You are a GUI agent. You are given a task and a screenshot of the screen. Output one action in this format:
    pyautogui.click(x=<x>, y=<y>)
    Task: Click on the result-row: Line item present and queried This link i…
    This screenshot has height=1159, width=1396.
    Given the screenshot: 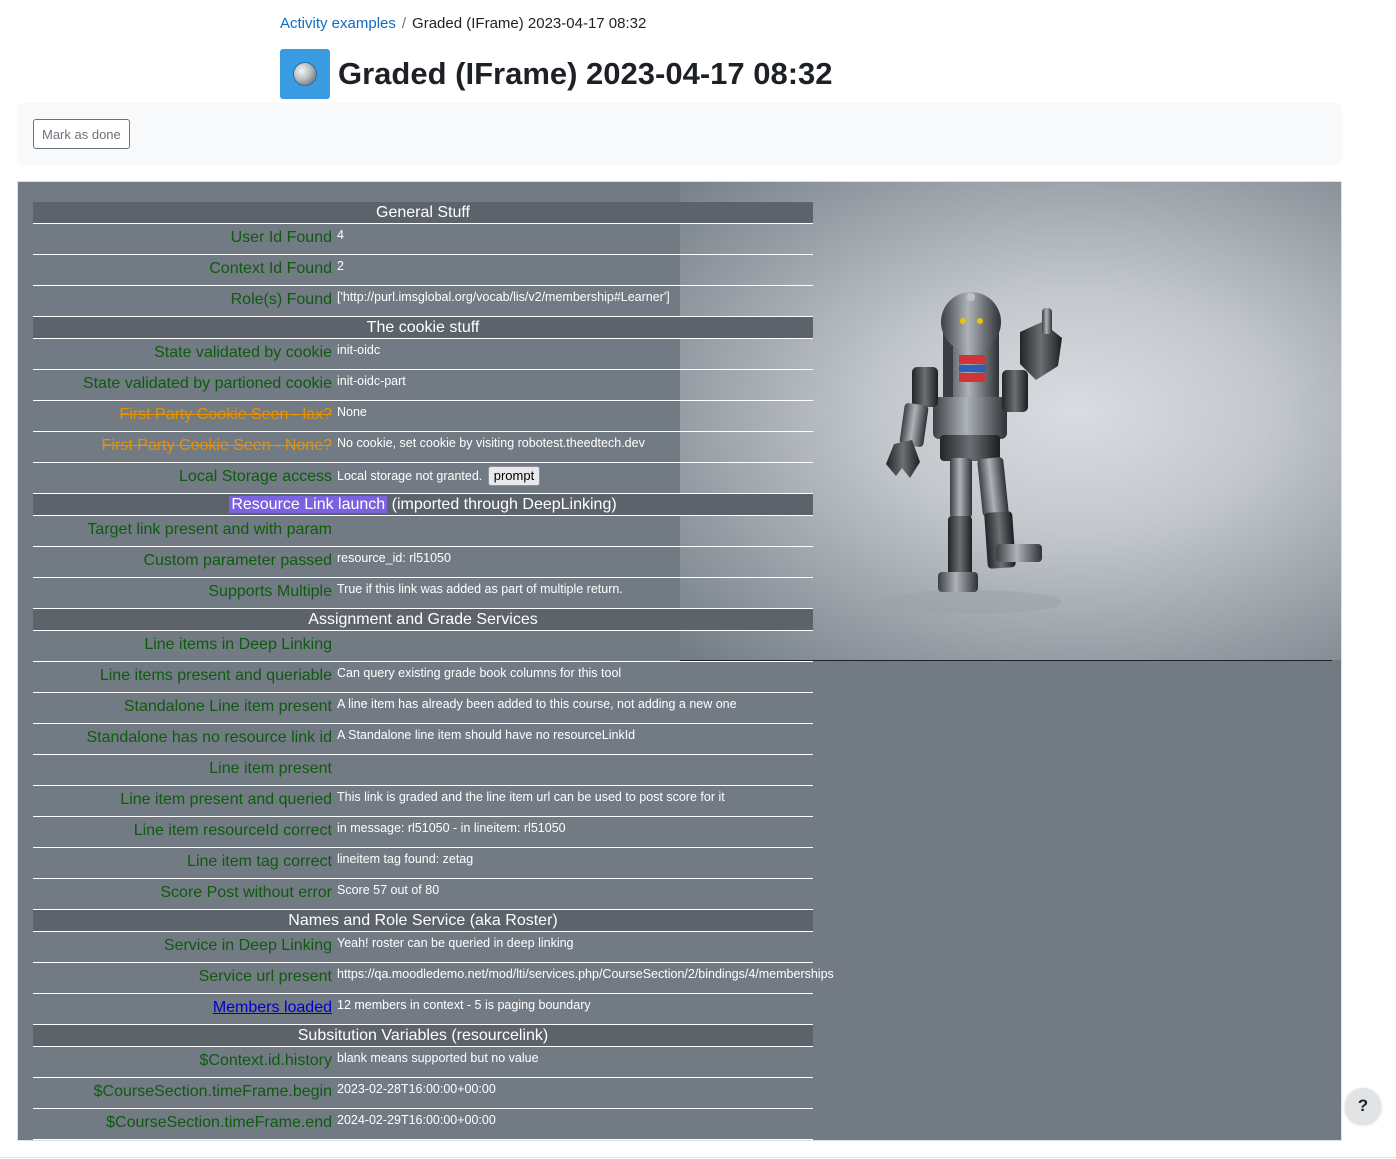 What is the action you would take?
    pyautogui.click(x=423, y=801)
    